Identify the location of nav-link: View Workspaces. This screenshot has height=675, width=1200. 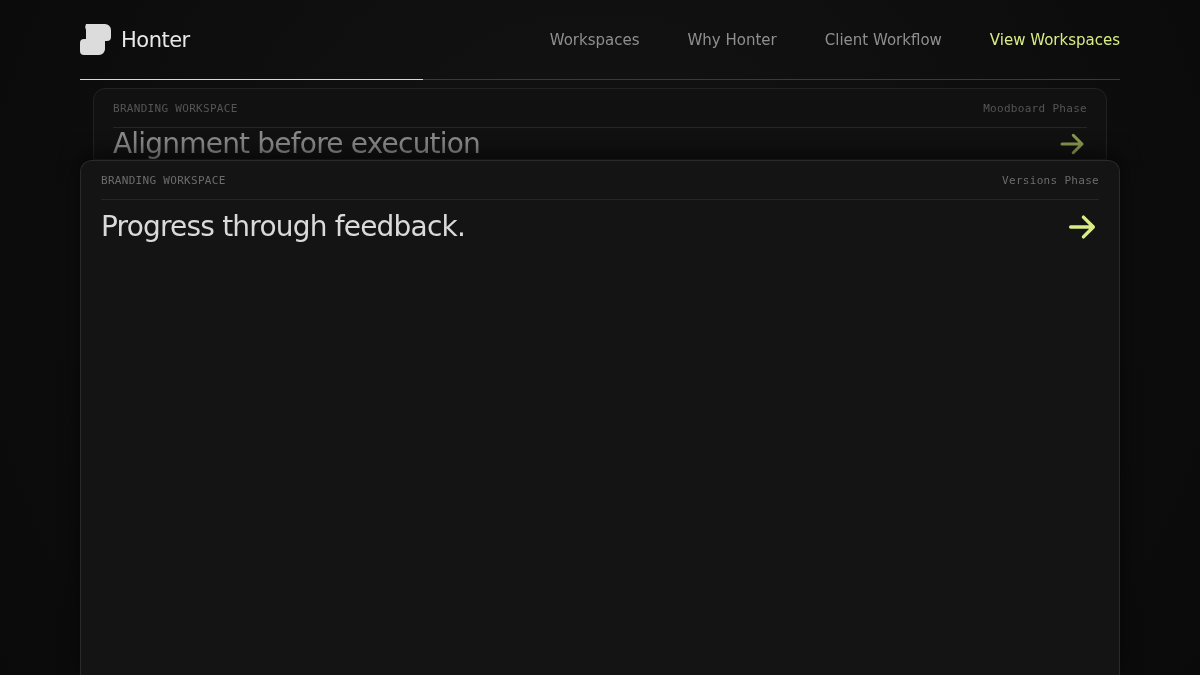
(1054, 39).